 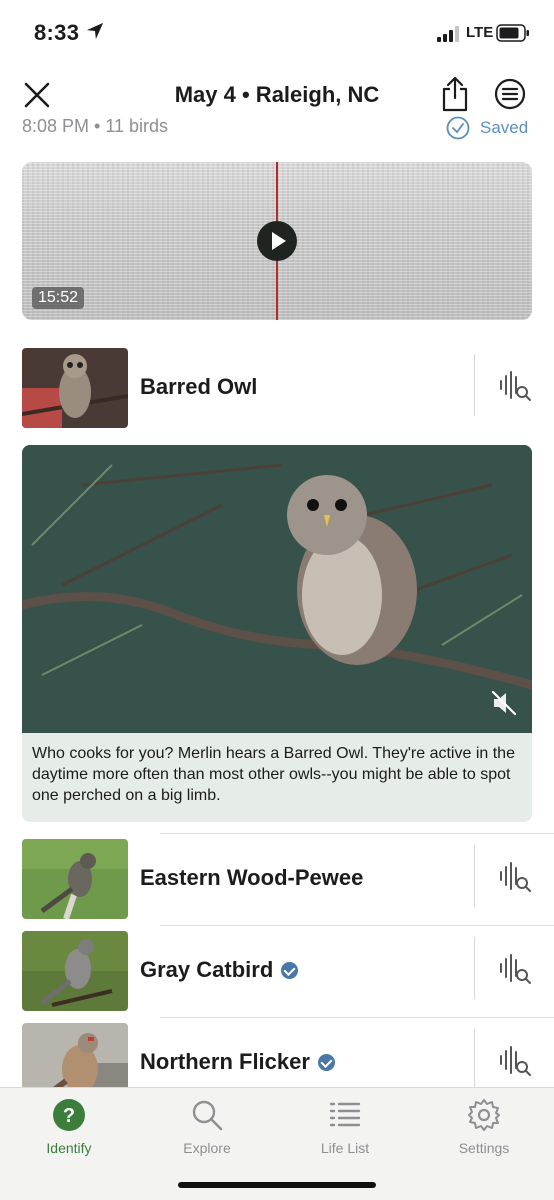 I want to click on bird-row-barred-owl: Barred Owl, so click(x=277, y=388).